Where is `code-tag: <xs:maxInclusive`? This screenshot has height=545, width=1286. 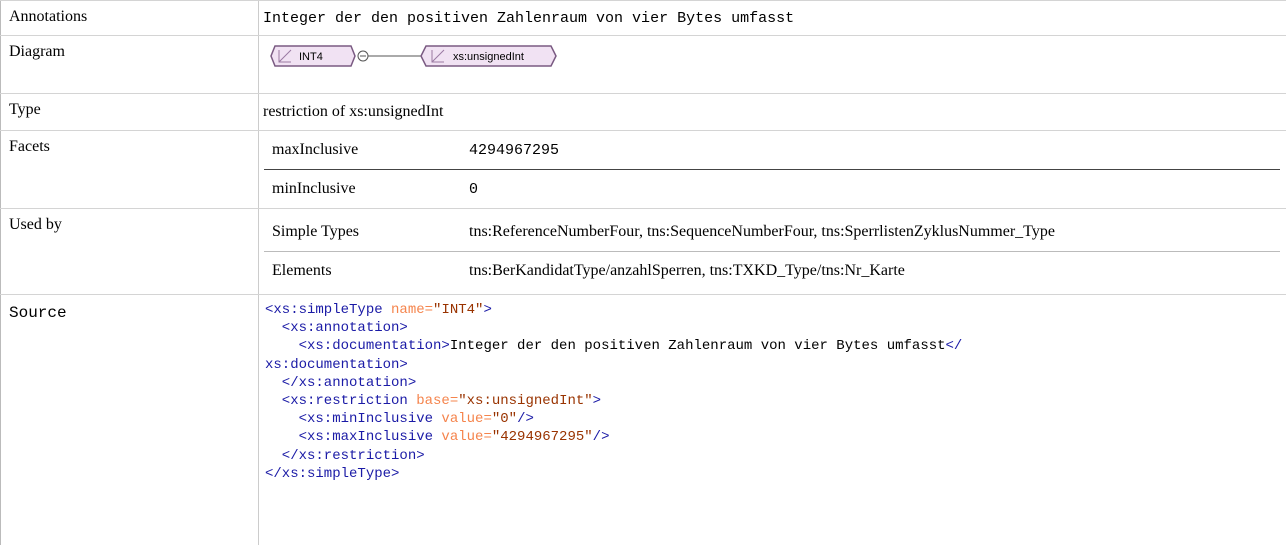 code-tag: <xs:maxInclusive is located at coordinates (349, 437).